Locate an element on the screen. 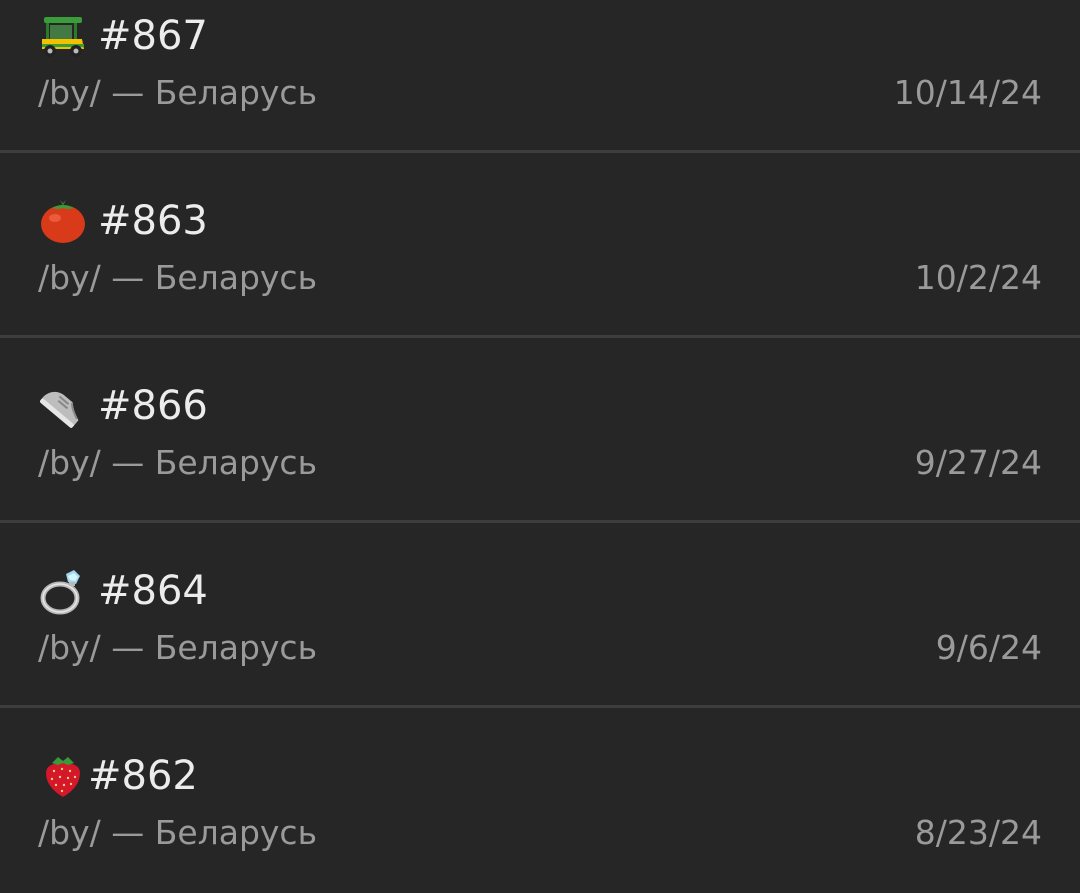  tomato-icon is located at coordinates (63, 221).